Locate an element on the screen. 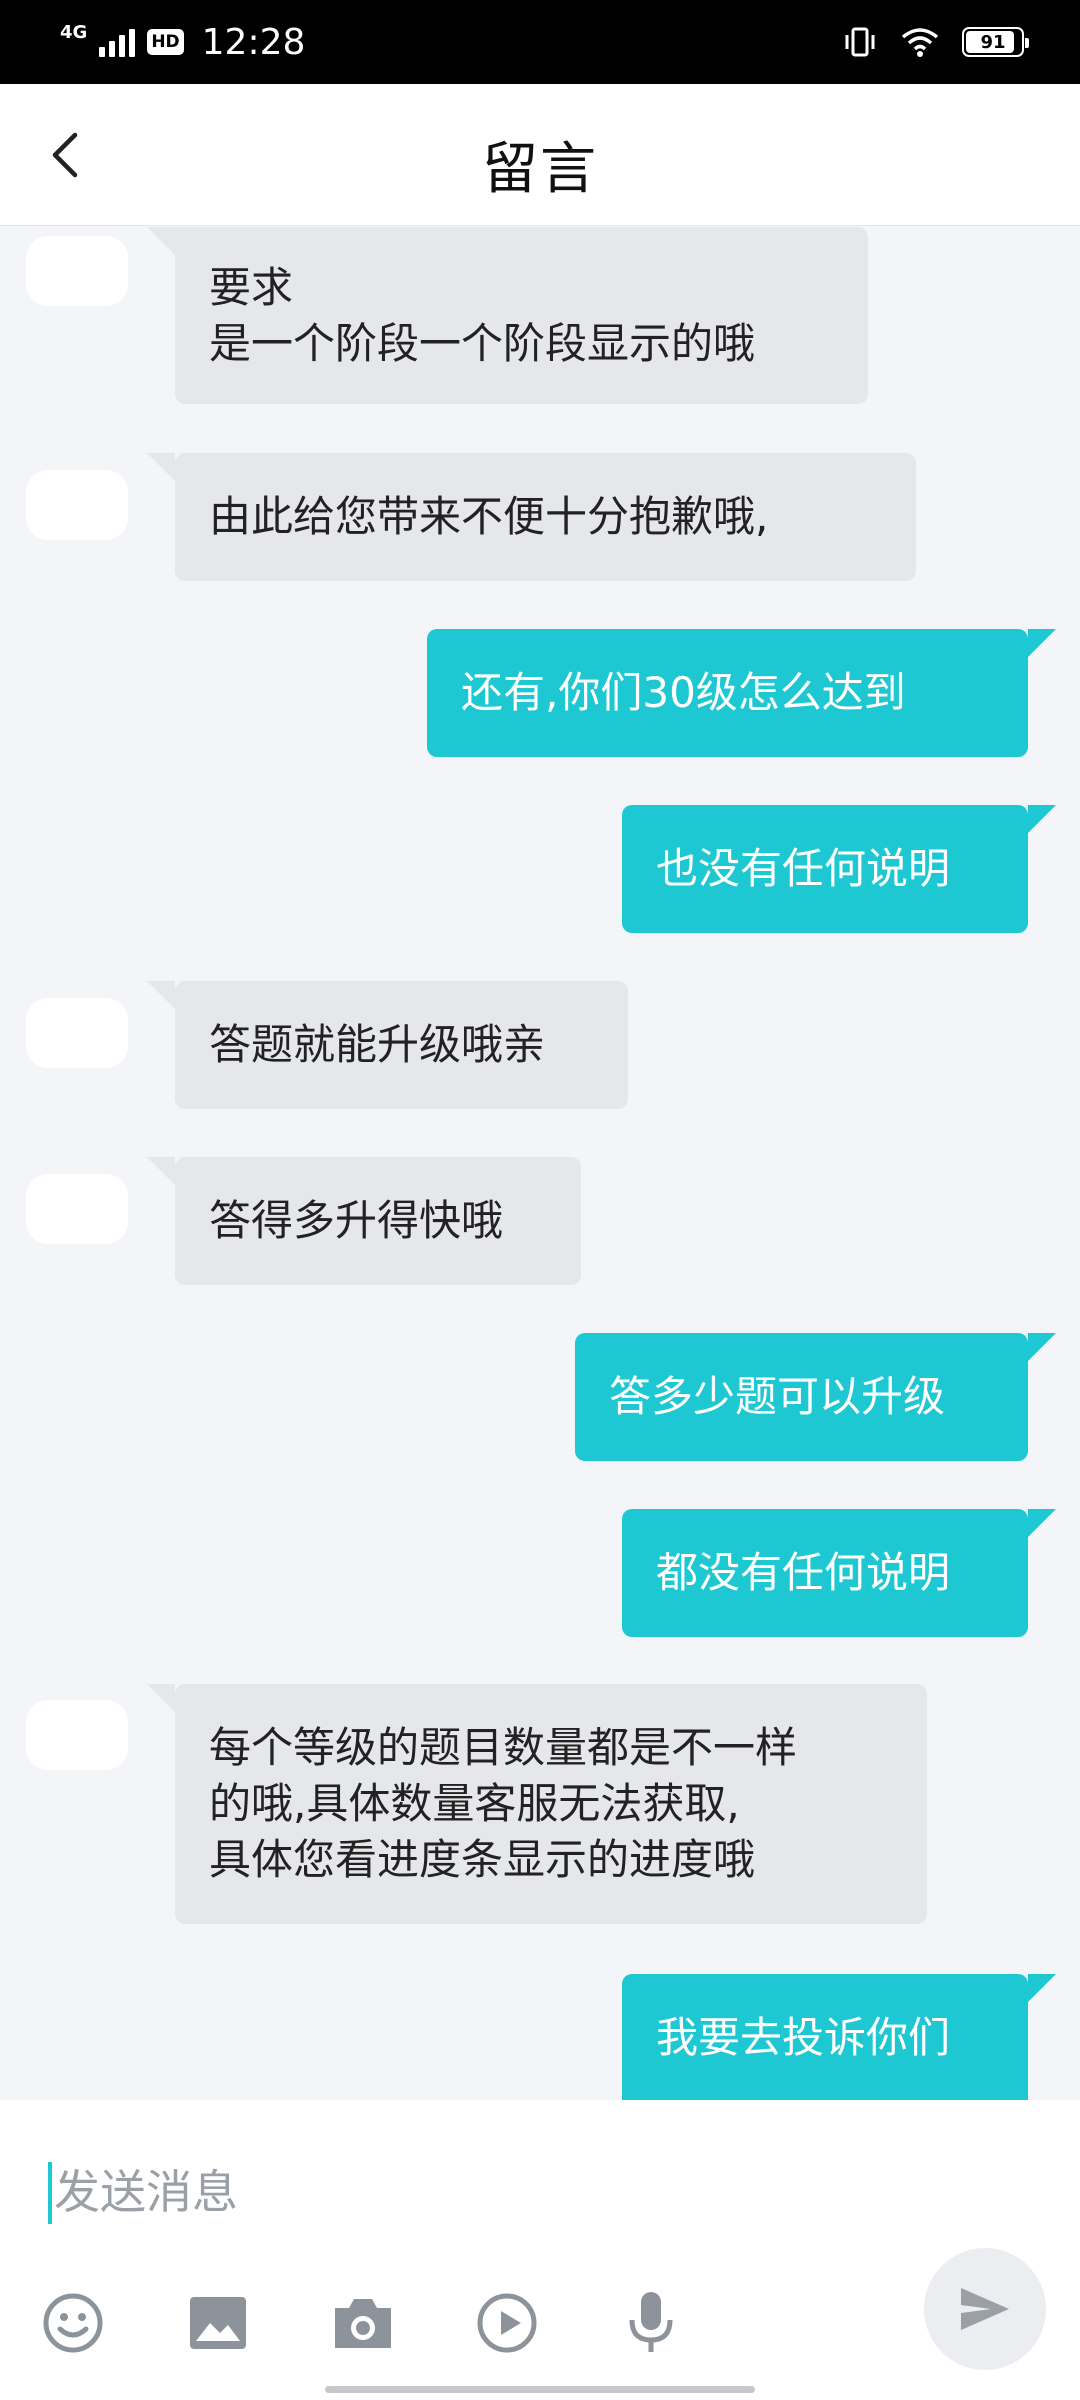 The height and width of the screenshot is (2400, 1080). message-bubble: 答多少题可以升级 is located at coordinates (815, 1397).